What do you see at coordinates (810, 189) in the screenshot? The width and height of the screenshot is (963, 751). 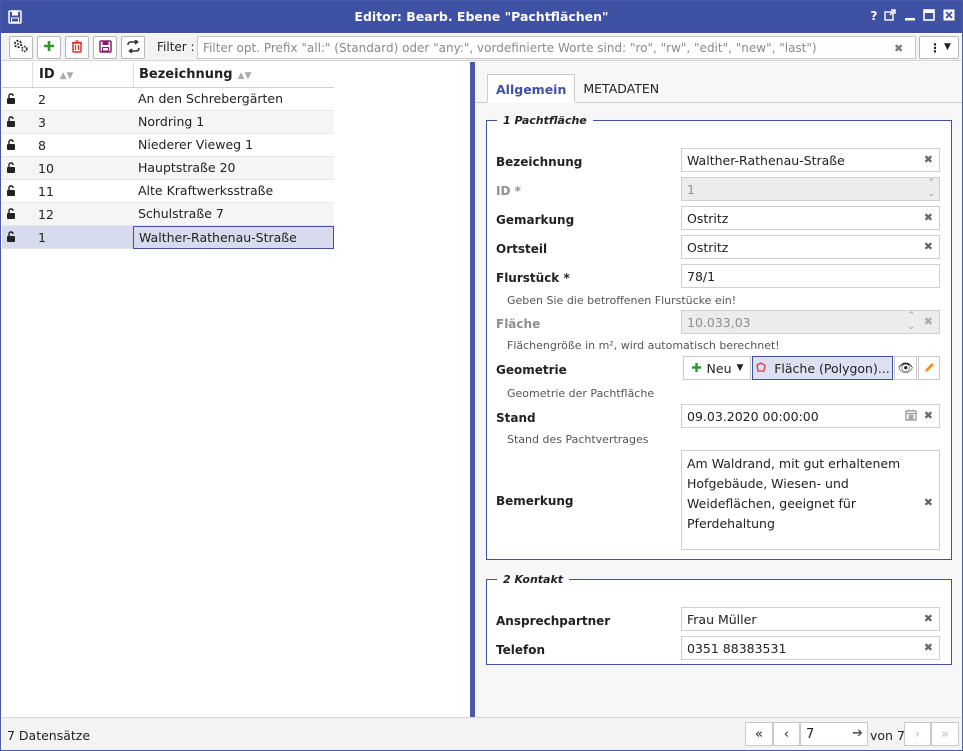 I see `id-field: 1 ⌃ ⌄` at bounding box center [810, 189].